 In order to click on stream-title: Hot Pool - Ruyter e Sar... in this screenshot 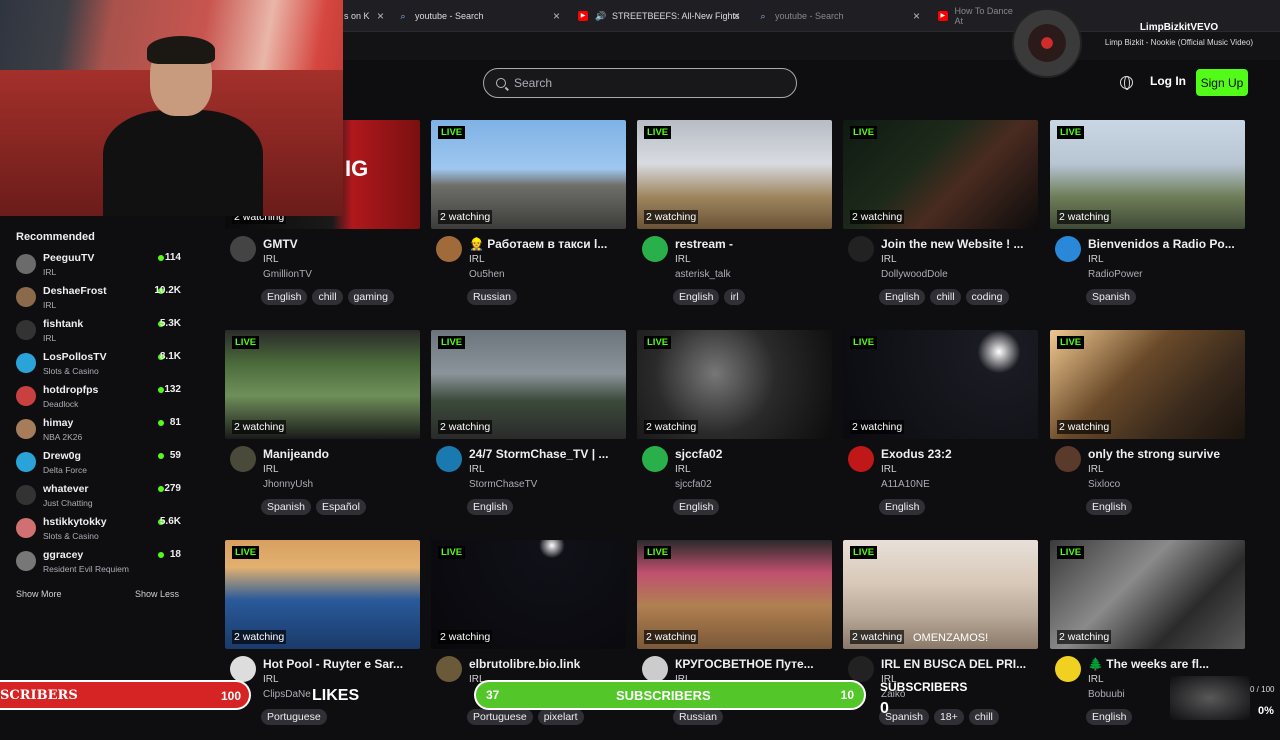, I will do `click(341, 664)`.